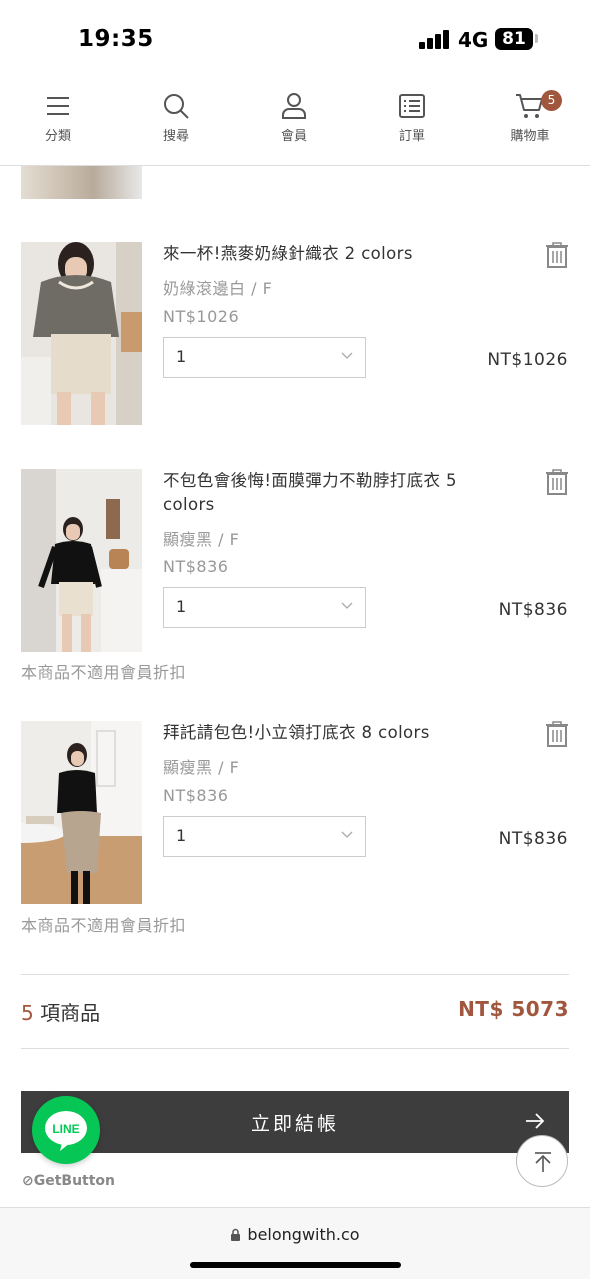 This screenshot has width=590, height=1279. I want to click on browser-url-bar: belongwith.co, so click(295, 1243).